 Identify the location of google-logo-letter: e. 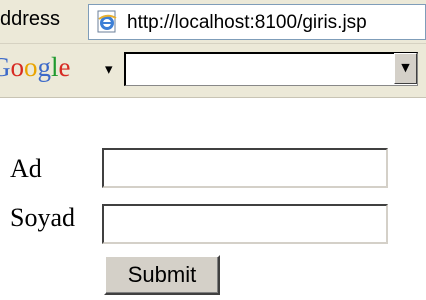
(64, 67).